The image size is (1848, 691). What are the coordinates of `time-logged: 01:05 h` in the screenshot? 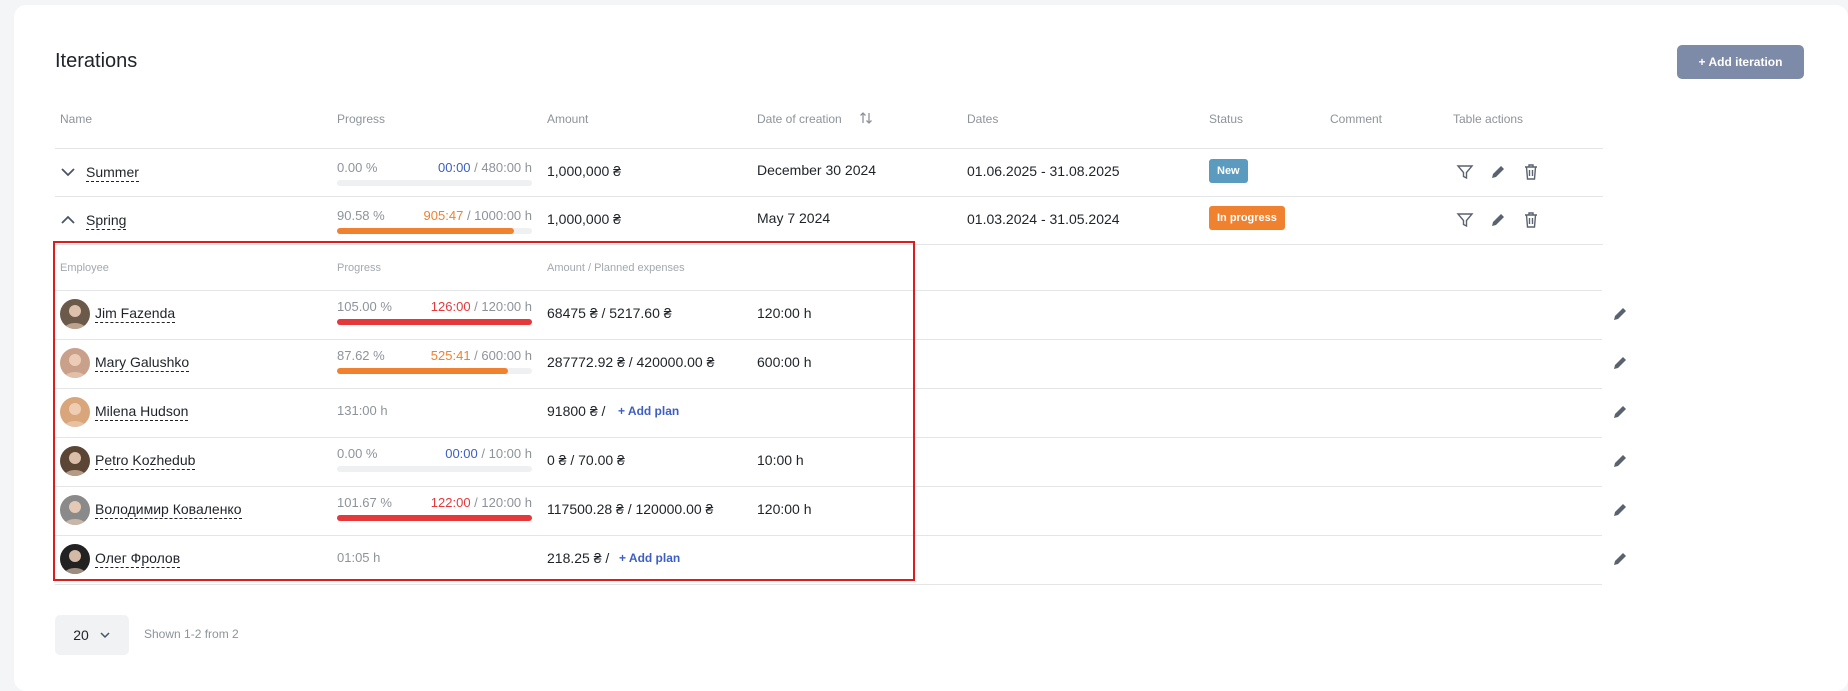 It's located at (359, 557).